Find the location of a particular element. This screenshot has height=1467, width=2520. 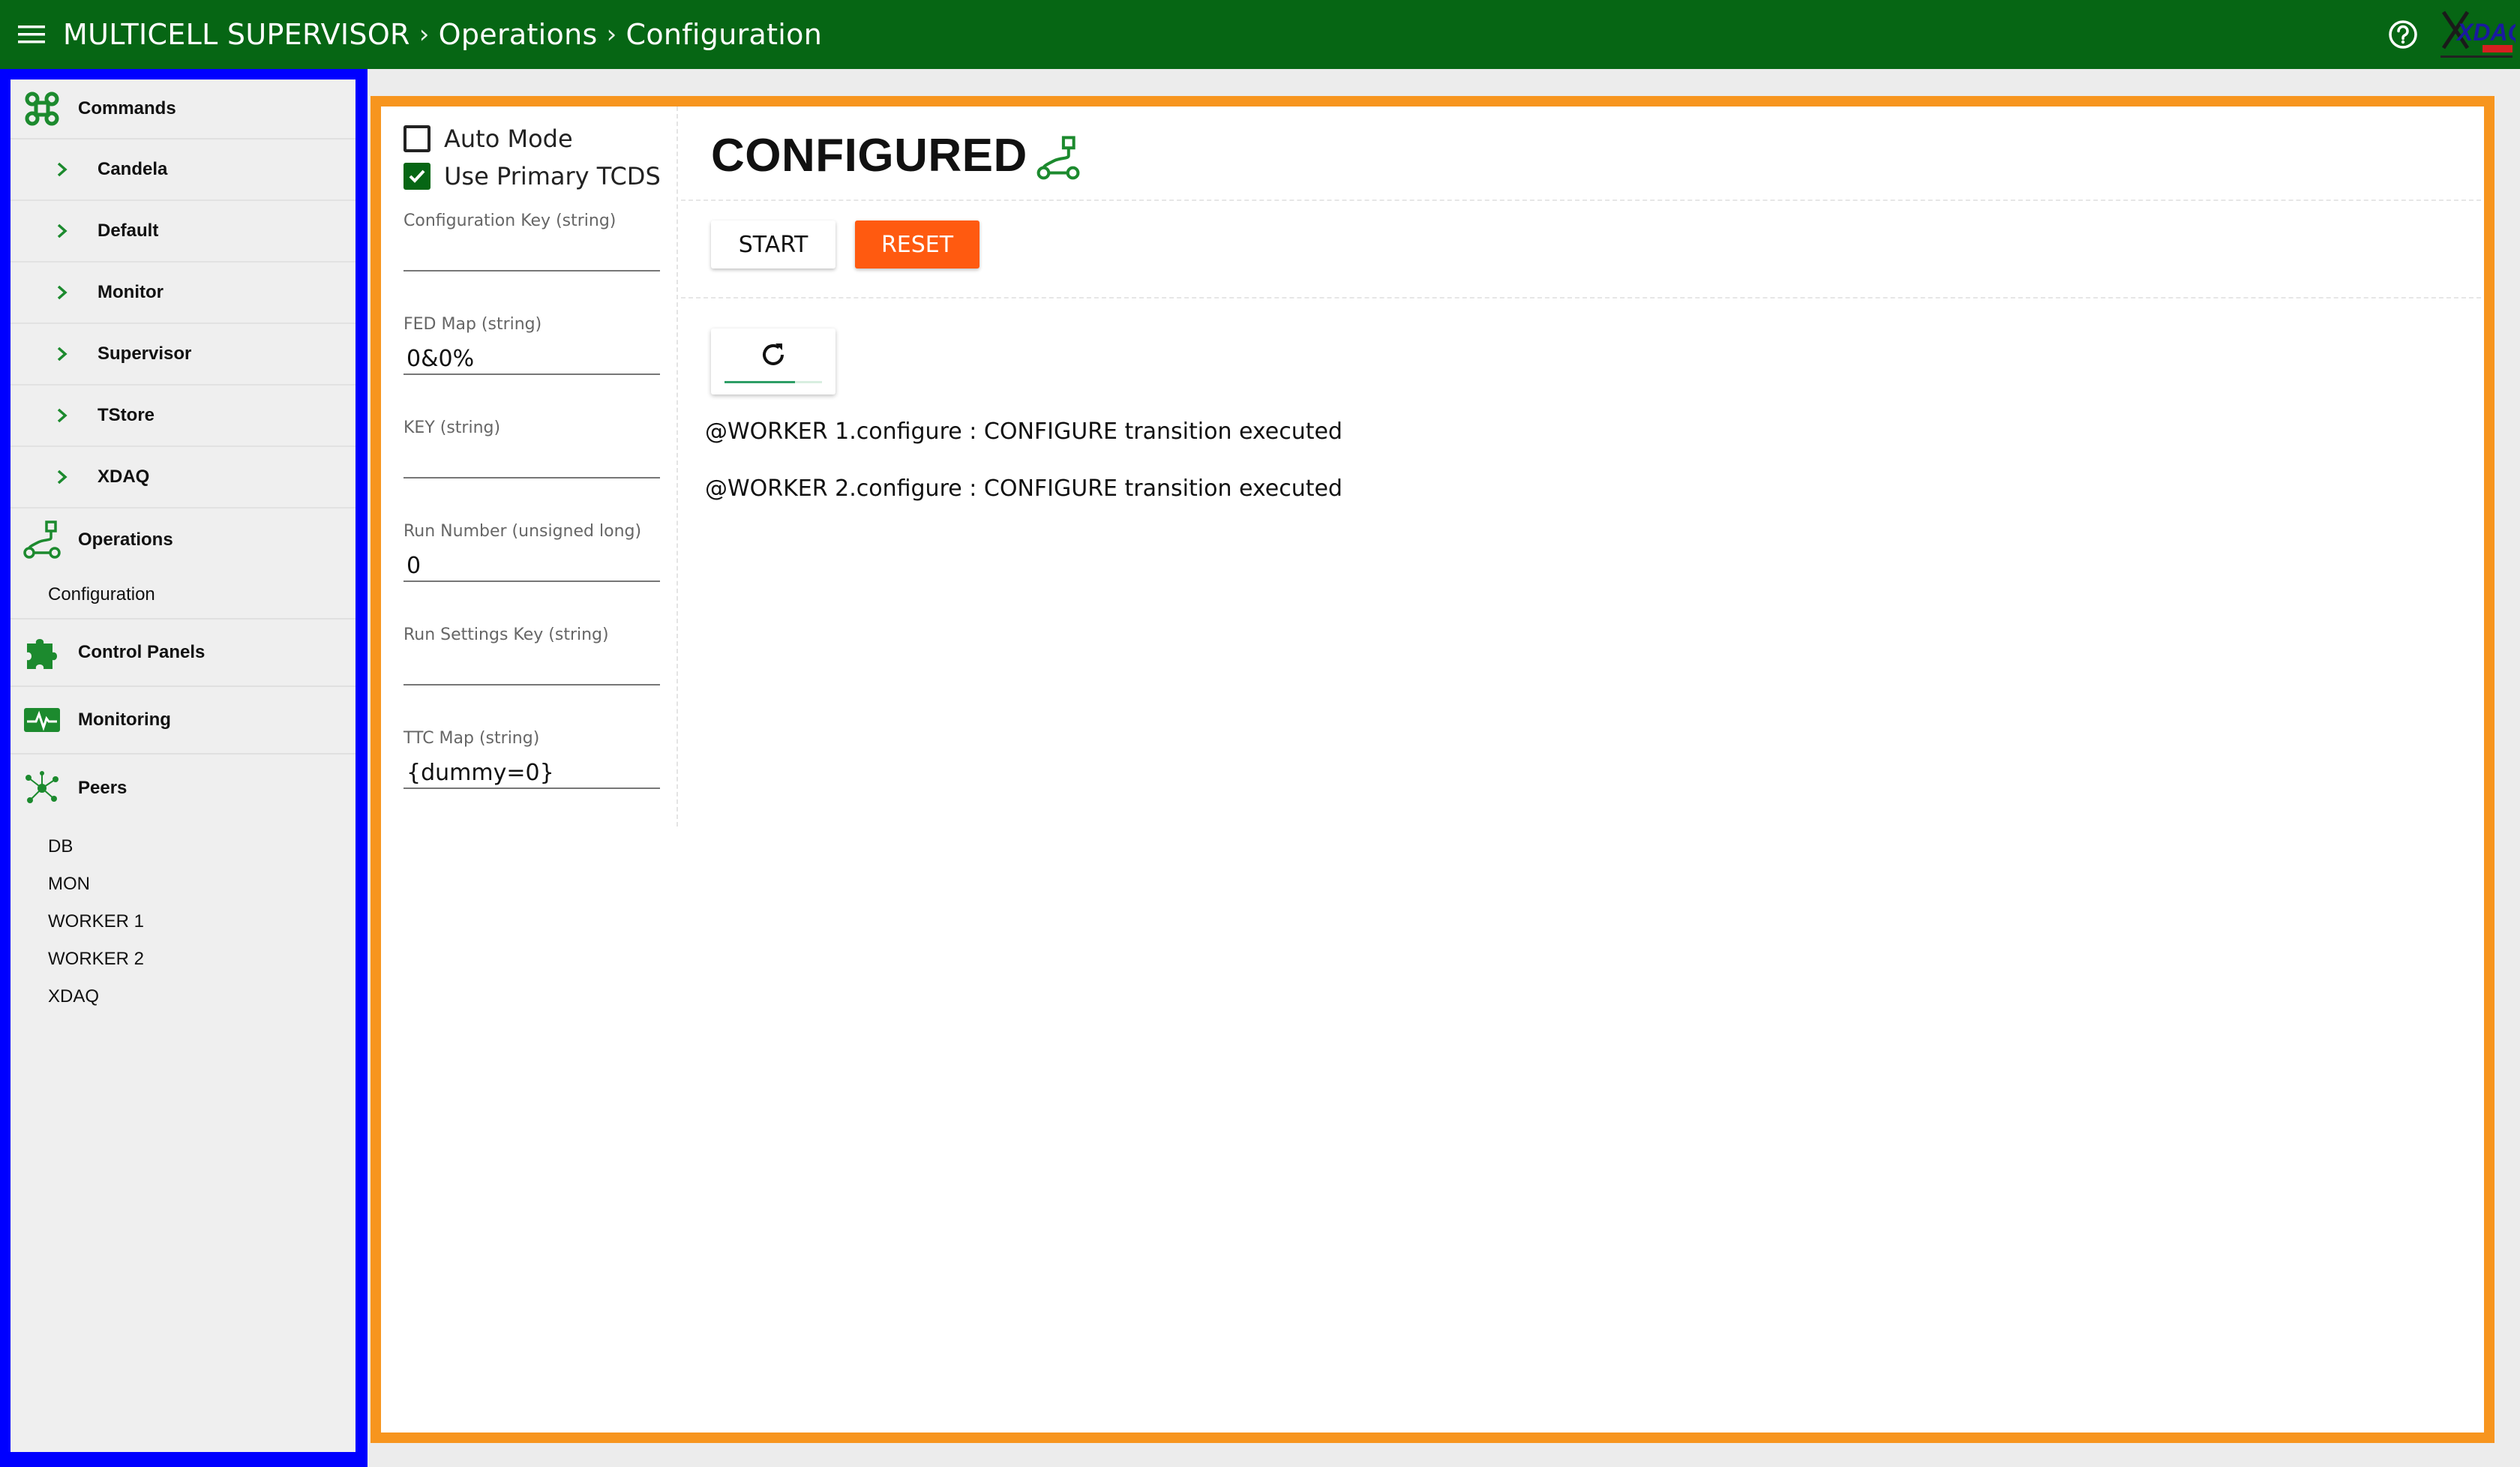

ttc-map-field: TTC Map (string) is located at coordinates (532, 759).